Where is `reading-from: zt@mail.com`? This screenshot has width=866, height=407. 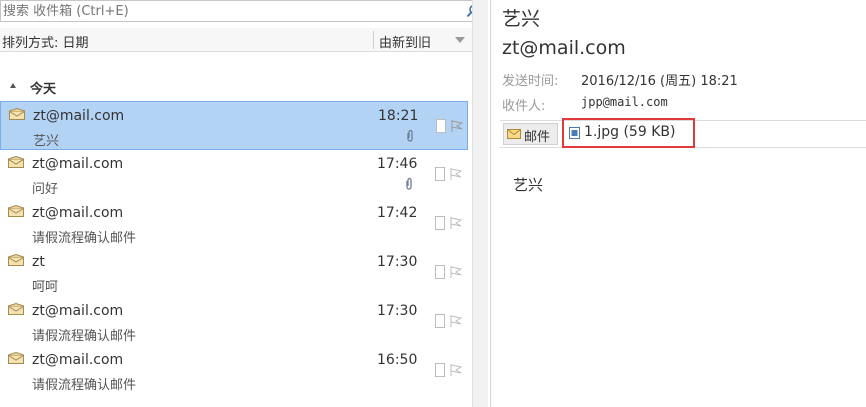 reading-from: zt@mail.com is located at coordinates (564, 48).